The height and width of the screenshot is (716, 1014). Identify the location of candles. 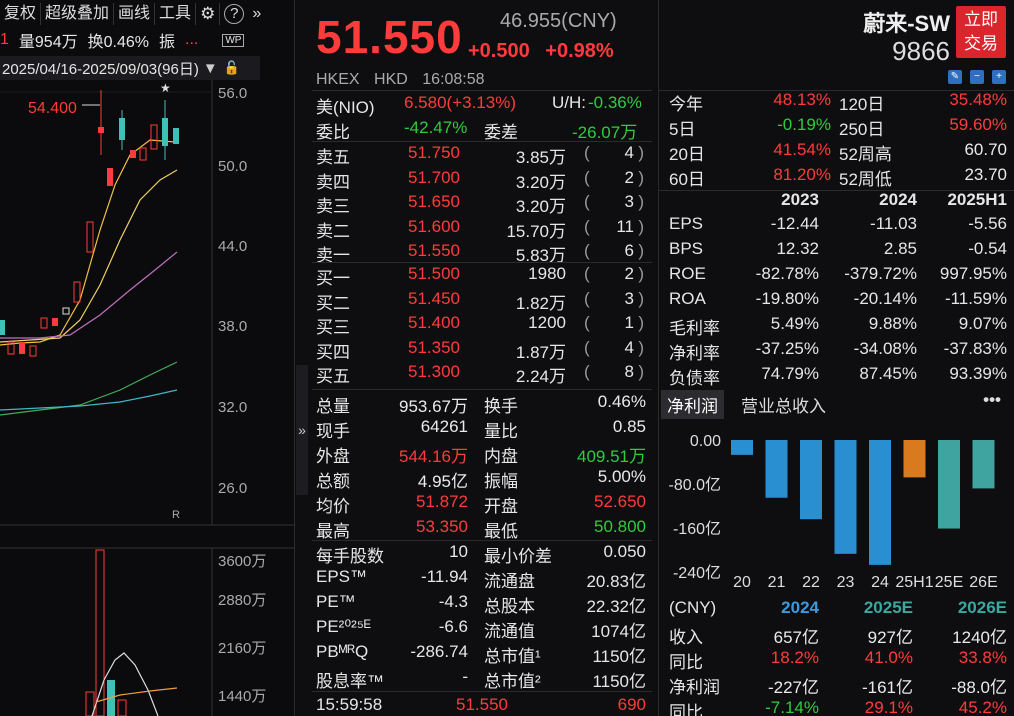
(89, 223).